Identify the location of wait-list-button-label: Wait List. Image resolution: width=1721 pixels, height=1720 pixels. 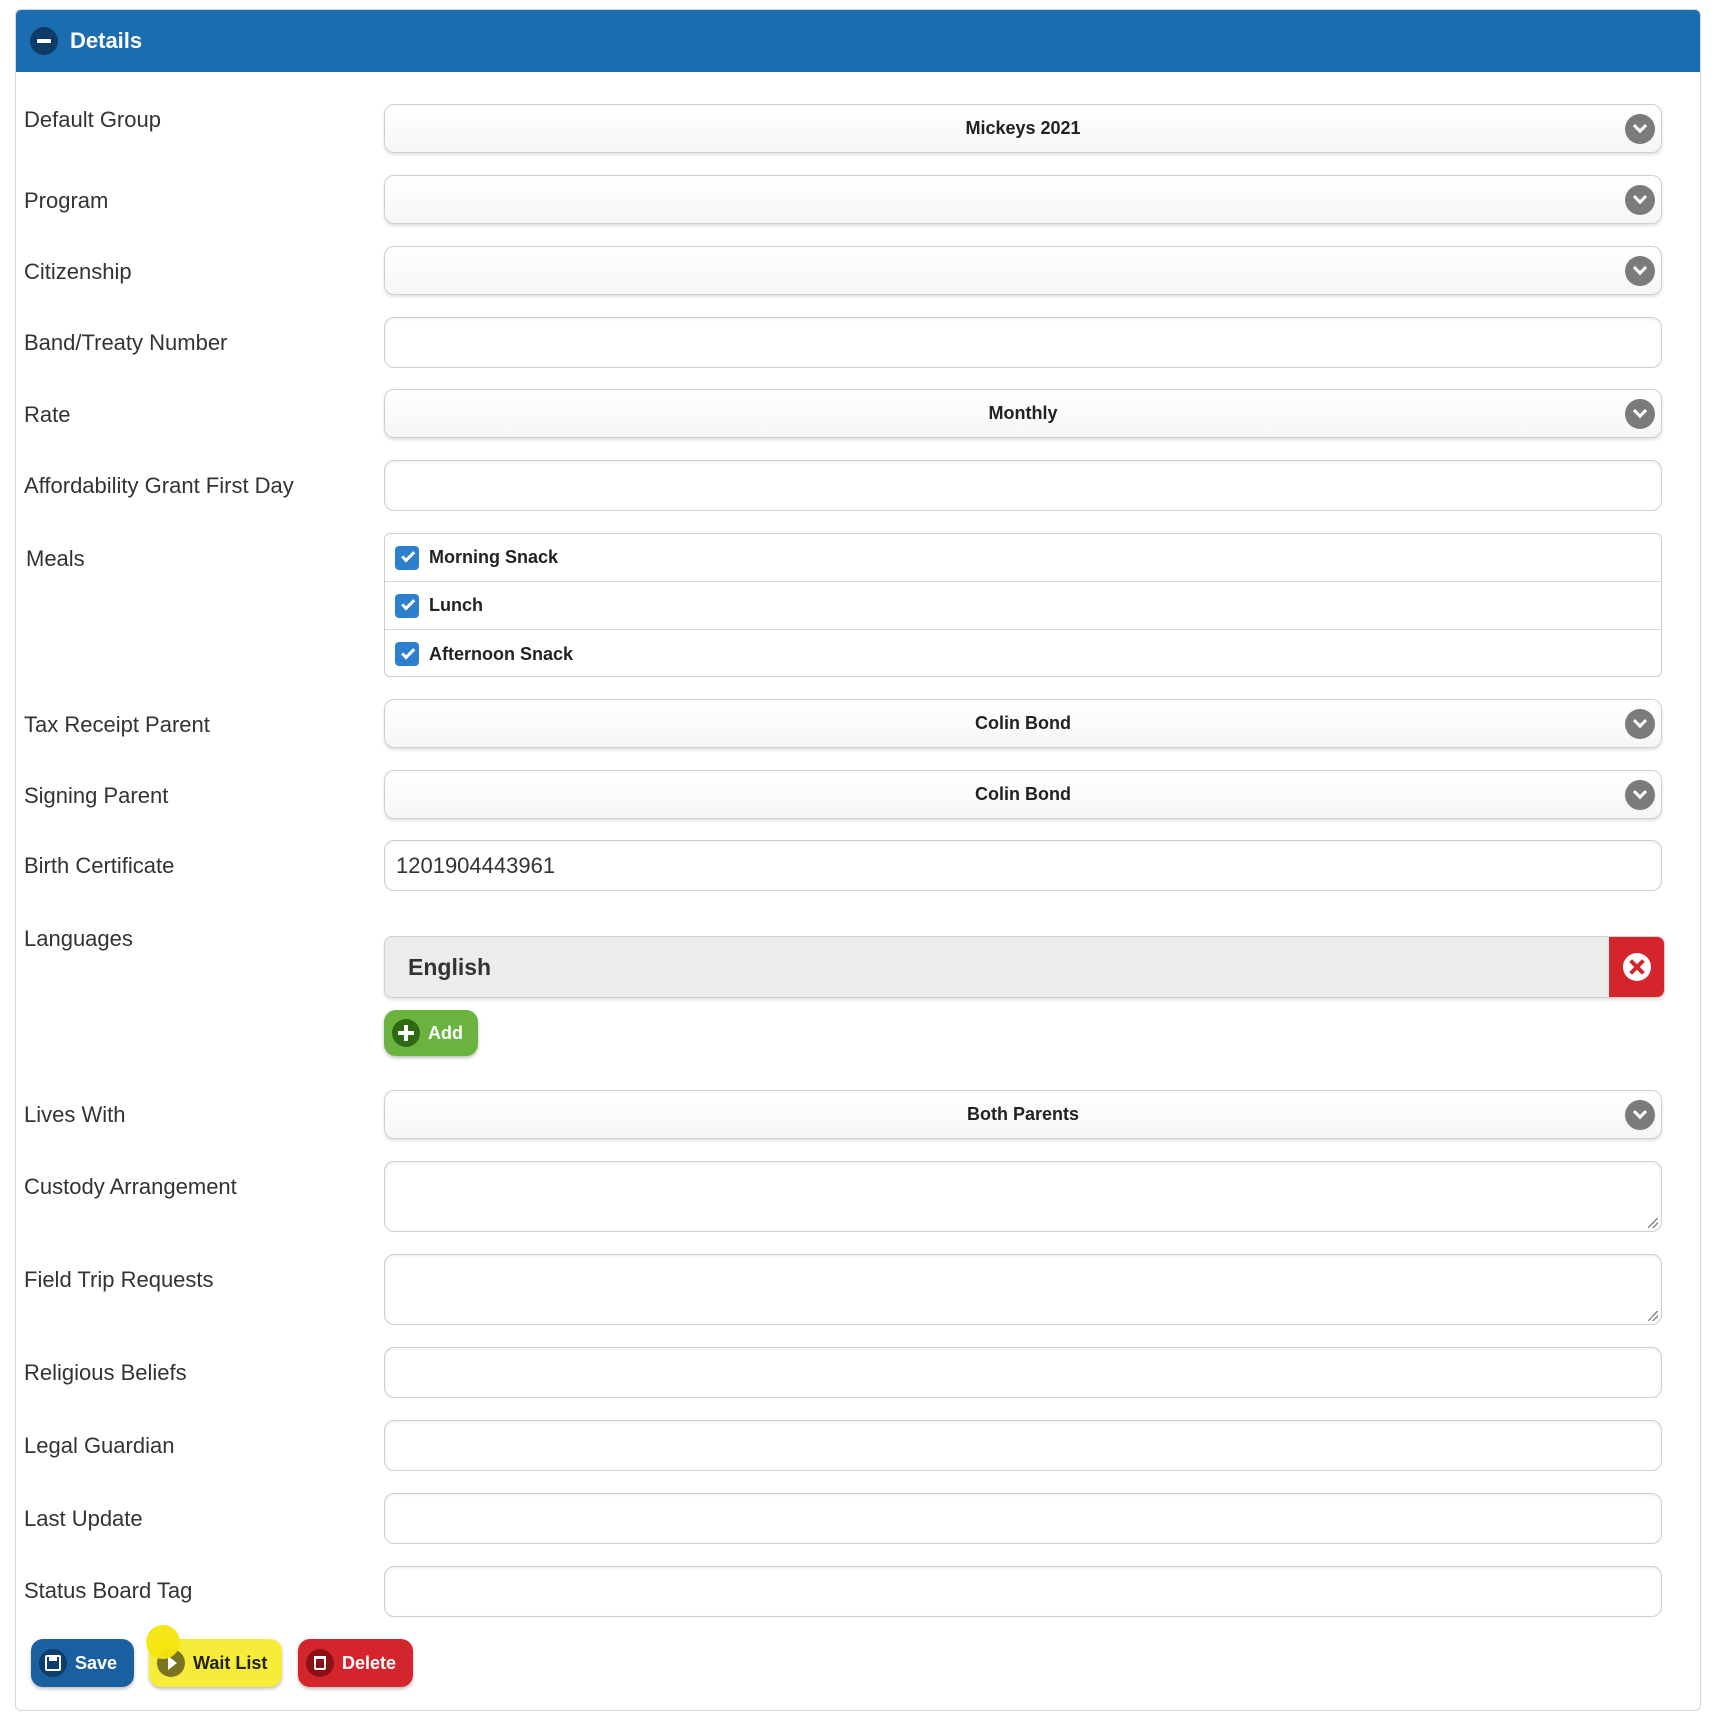
(230, 1662).